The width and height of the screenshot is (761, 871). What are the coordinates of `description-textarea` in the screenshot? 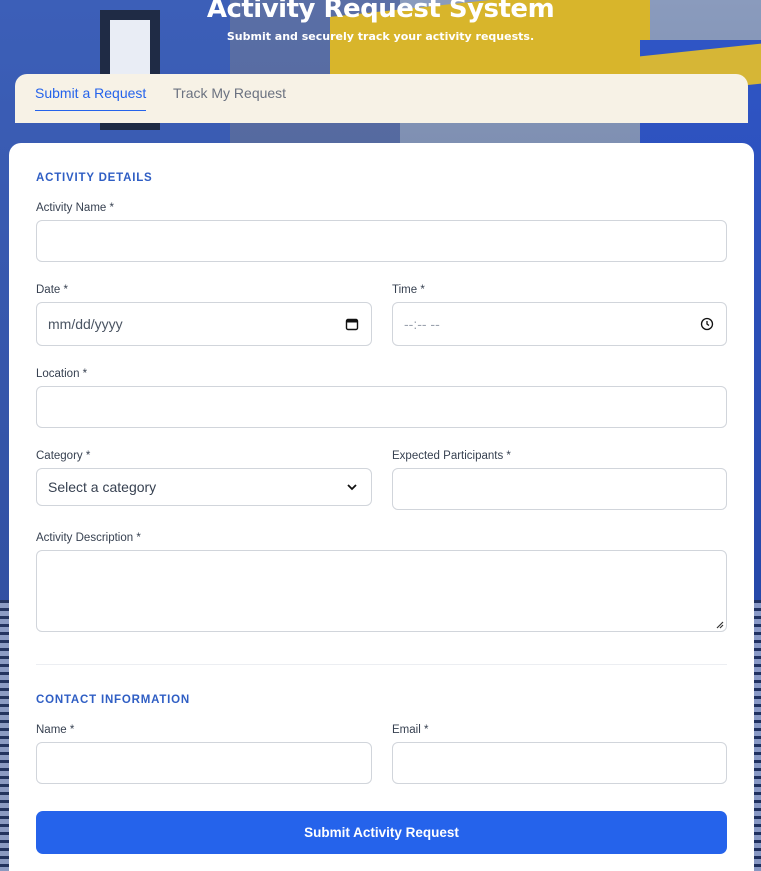 It's located at (381, 591).